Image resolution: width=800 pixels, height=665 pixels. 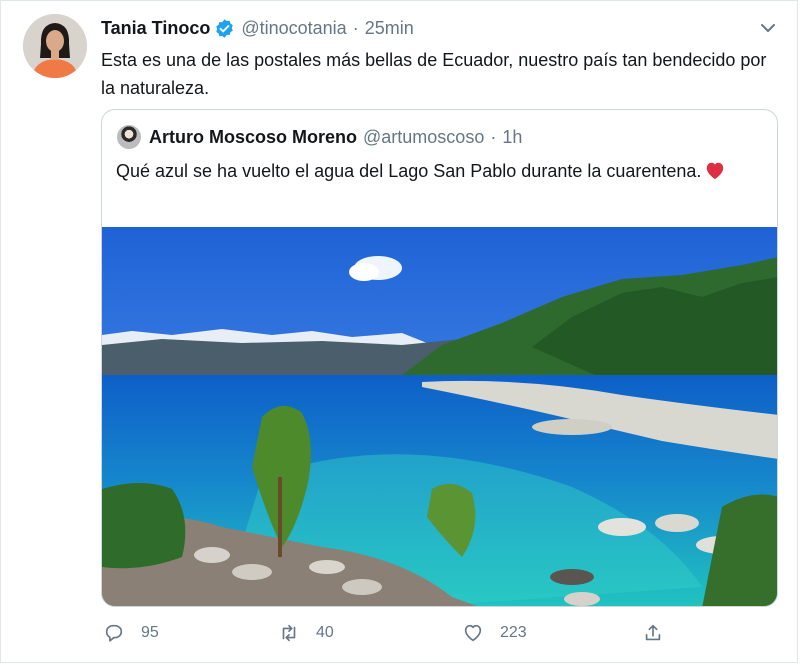 What do you see at coordinates (293, 28) in the screenshot?
I see `author-handle: @tinocotania` at bounding box center [293, 28].